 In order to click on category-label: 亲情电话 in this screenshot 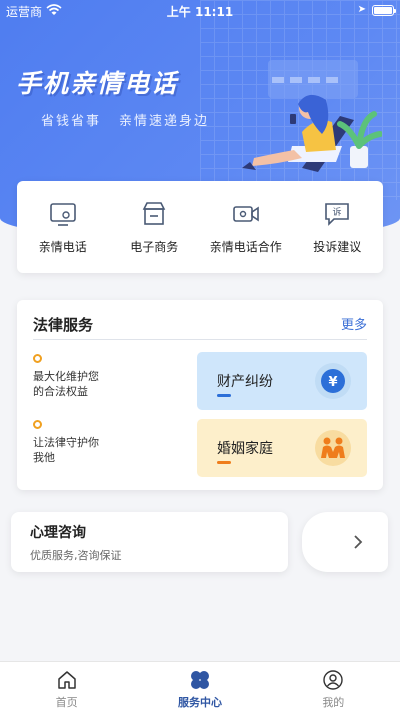, I will do `click(62, 247)`.